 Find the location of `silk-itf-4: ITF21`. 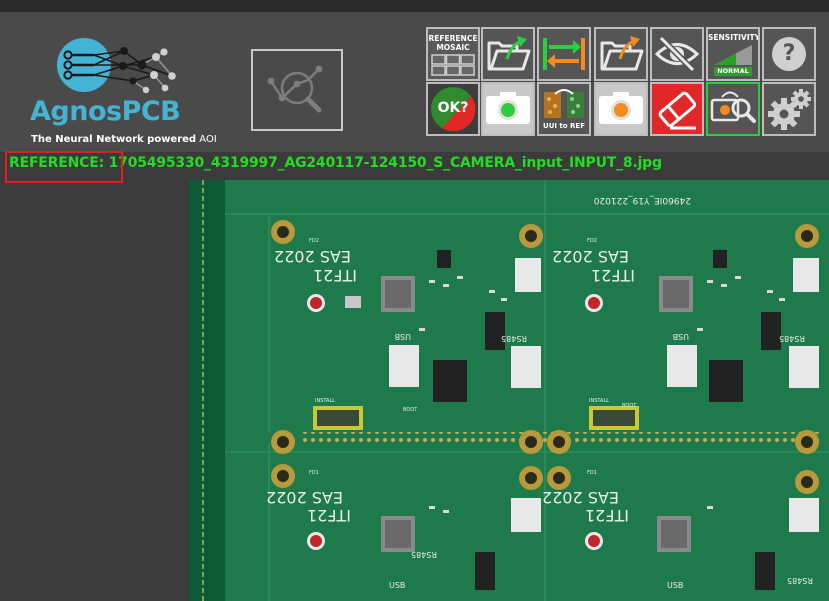

silk-itf-4: ITF21 is located at coordinates (607, 515).